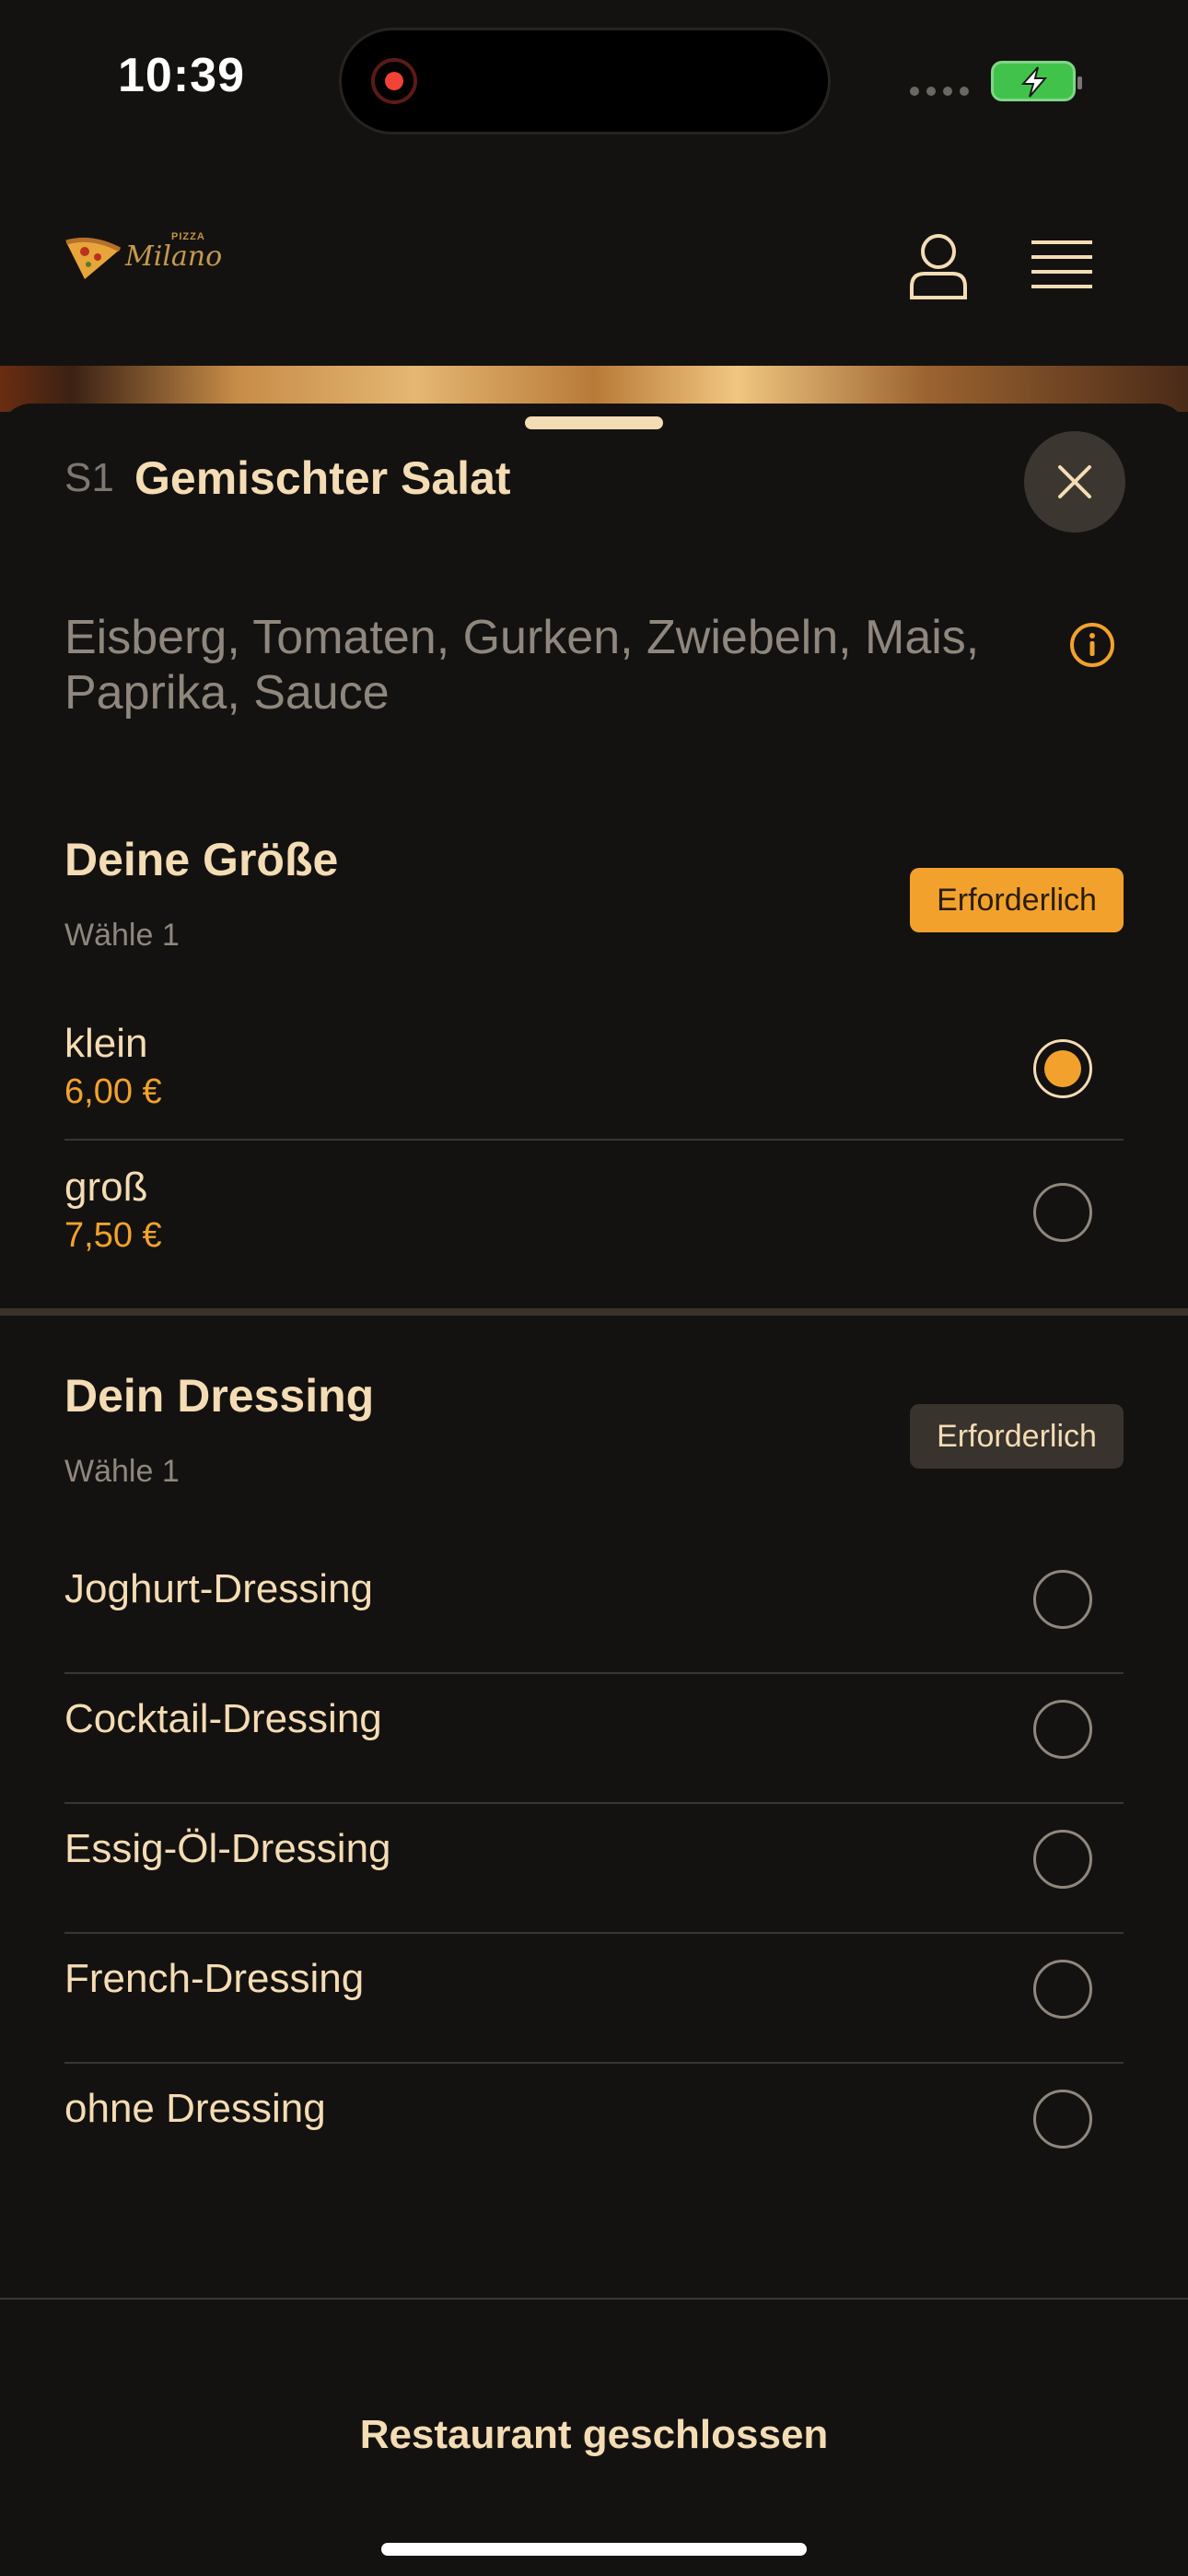 The height and width of the screenshot is (2576, 1188). What do you see at coordinates (227, 1849) in the screenshot?
I see `option-label: Essig-Öl-Dressing` at bounding box center [227, 1849].